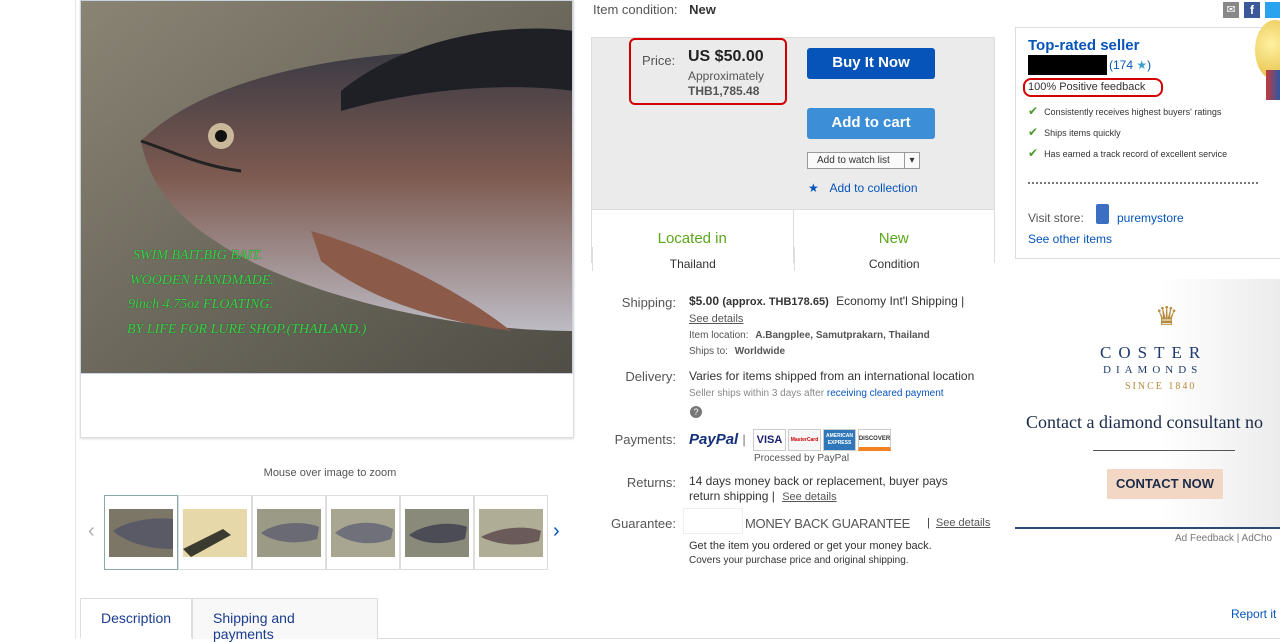 Image resolution: width=1280 pixels, height=642 pixels. What do you see at coordinates (871, 123) in the screenshot?
I see `add-to-cart-button: Add to cart` at bounding box center [871, 123].